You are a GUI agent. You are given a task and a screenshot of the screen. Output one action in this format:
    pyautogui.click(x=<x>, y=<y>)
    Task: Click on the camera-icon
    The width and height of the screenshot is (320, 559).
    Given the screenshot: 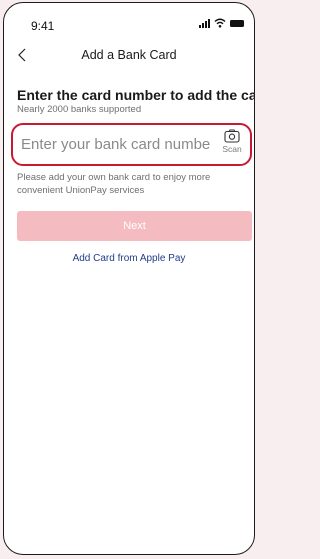 What is the action you would take?
    pyautogui.click(x=232, y=136)
    